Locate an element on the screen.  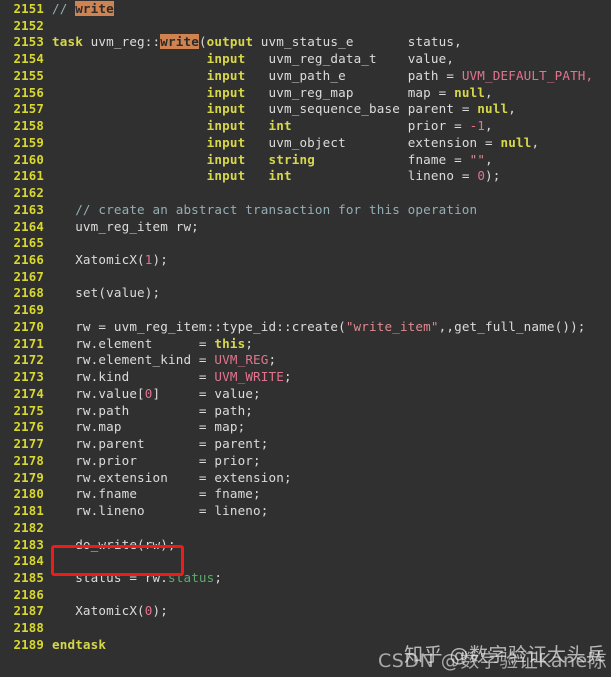
line-content: rw.parent = parent; is located at coordinates (156, 444).